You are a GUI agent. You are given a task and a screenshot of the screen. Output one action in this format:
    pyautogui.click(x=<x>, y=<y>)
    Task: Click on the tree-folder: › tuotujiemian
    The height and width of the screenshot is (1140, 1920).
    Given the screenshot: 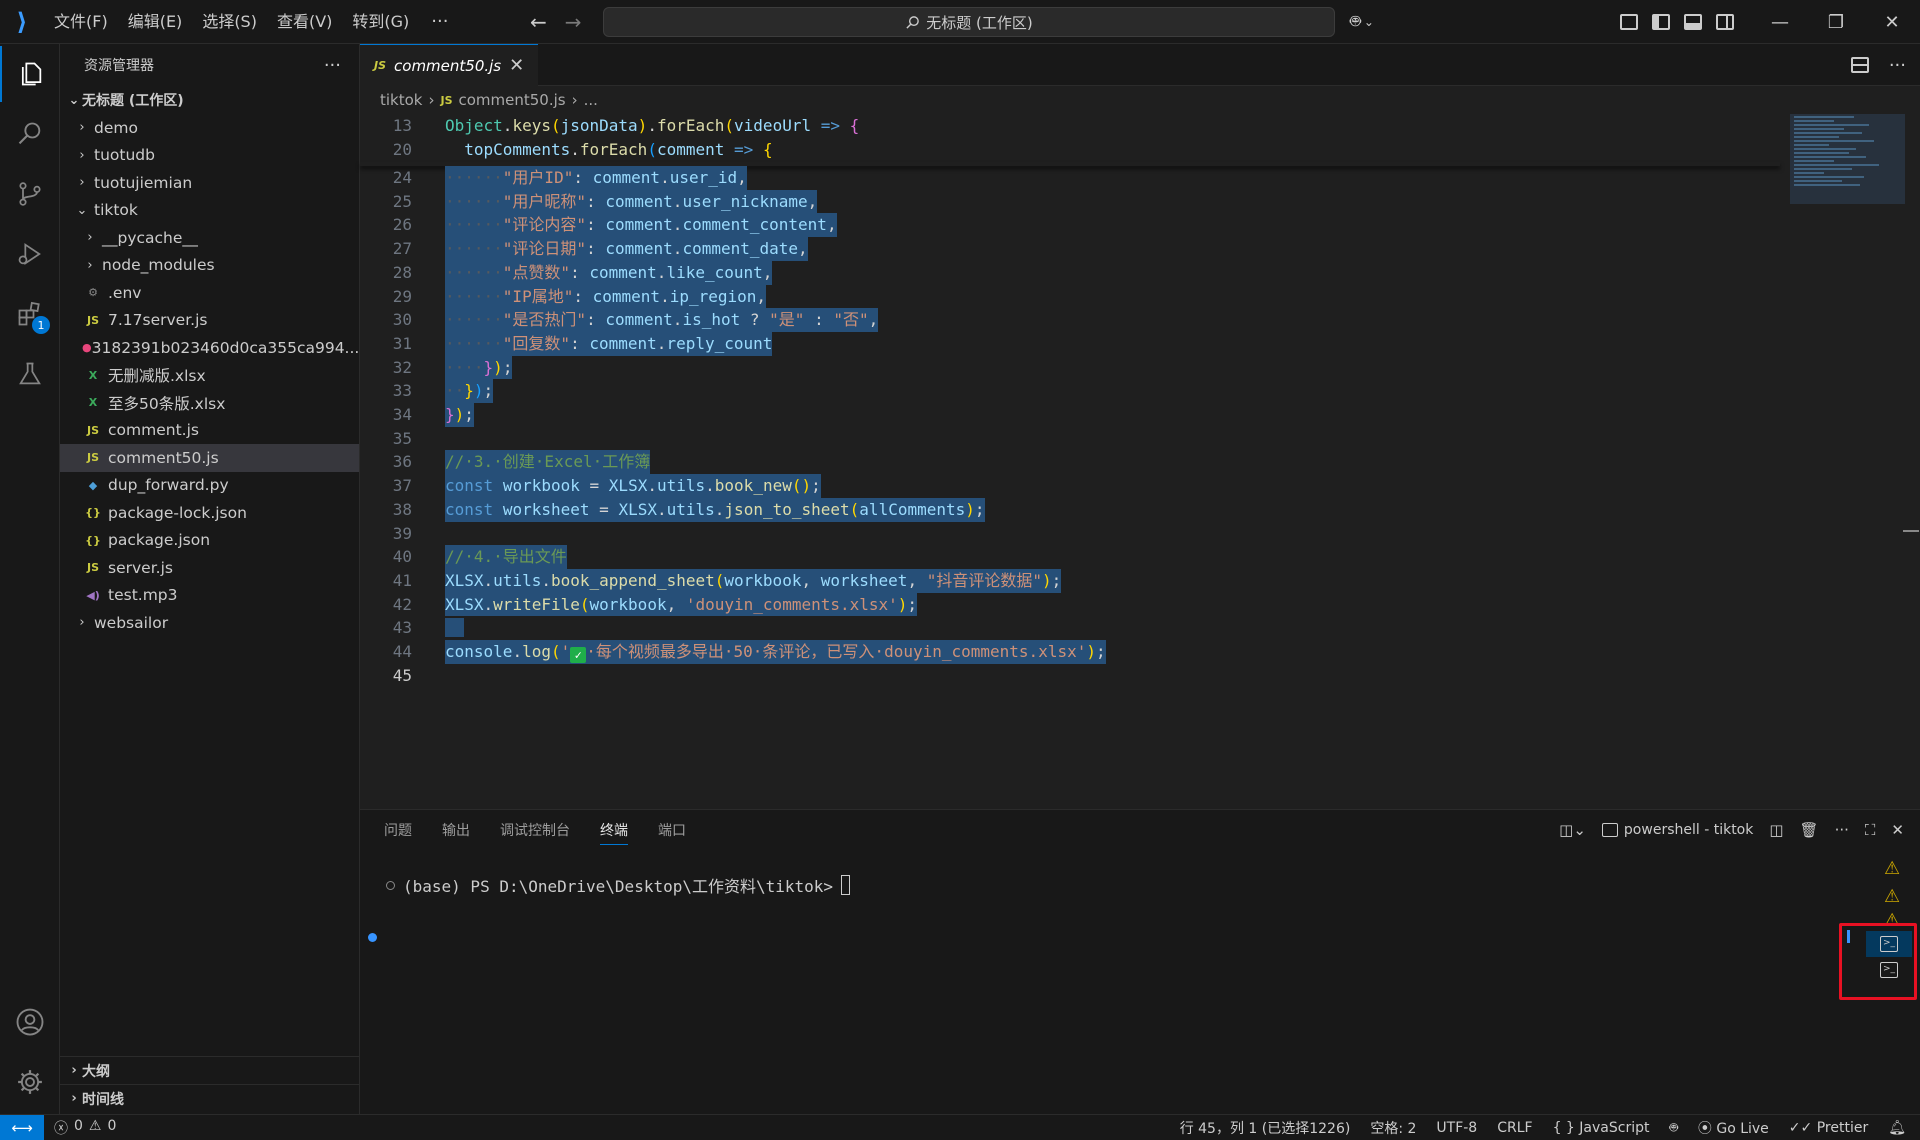 What is the action you would take?
    pyautogui.click(x=209, y=183)
    